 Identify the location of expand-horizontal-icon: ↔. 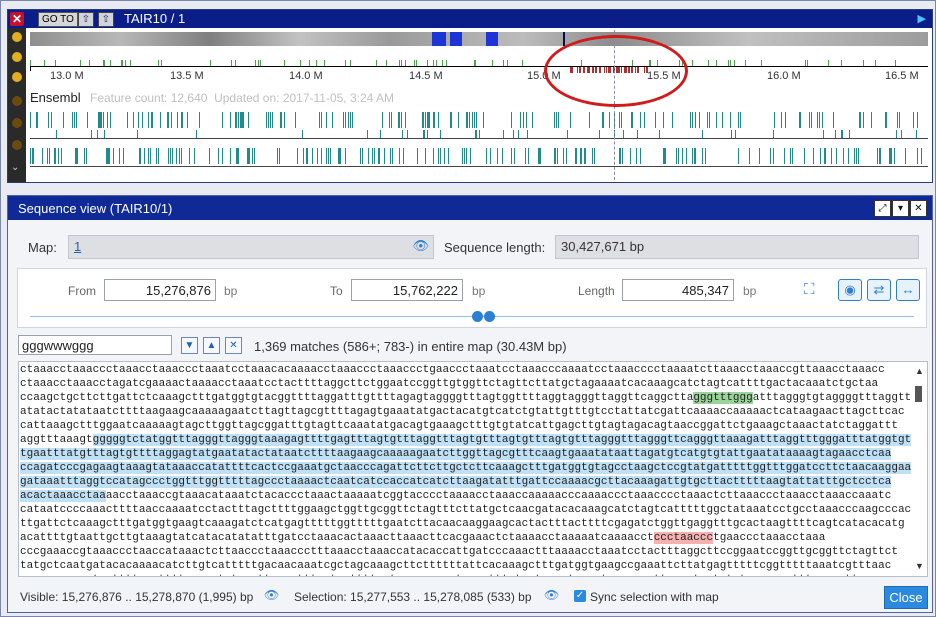
(908, 290).